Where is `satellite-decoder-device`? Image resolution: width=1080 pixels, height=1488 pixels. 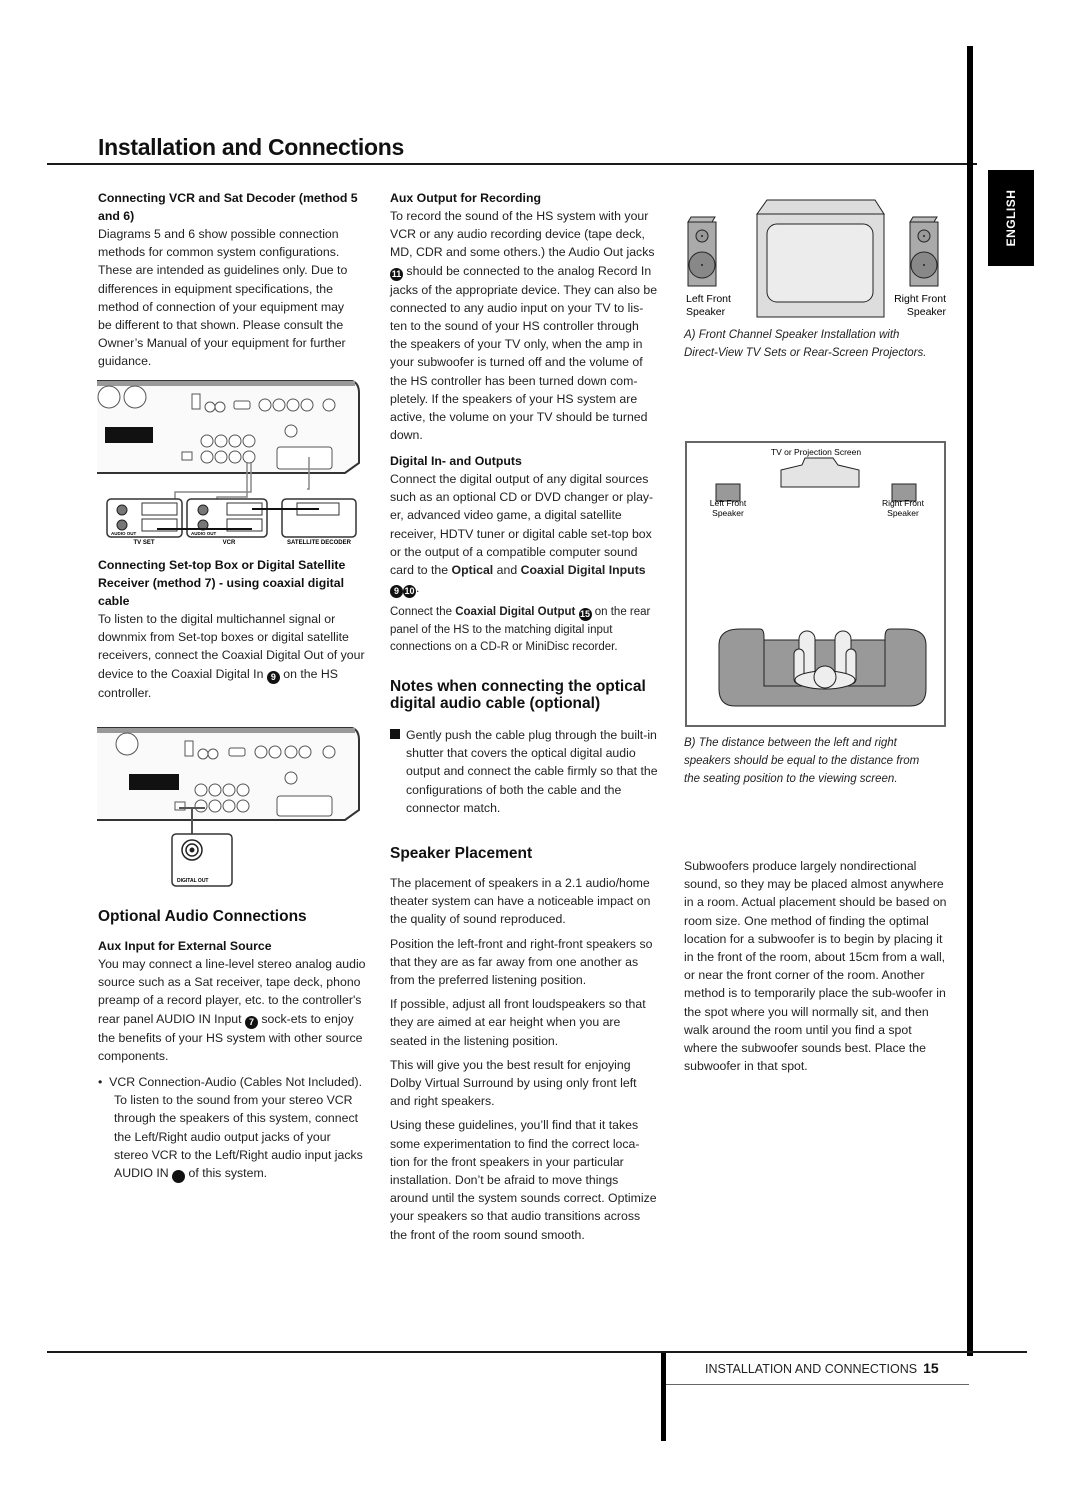 satellite-decoder-device is located at coordinates (319, 518).